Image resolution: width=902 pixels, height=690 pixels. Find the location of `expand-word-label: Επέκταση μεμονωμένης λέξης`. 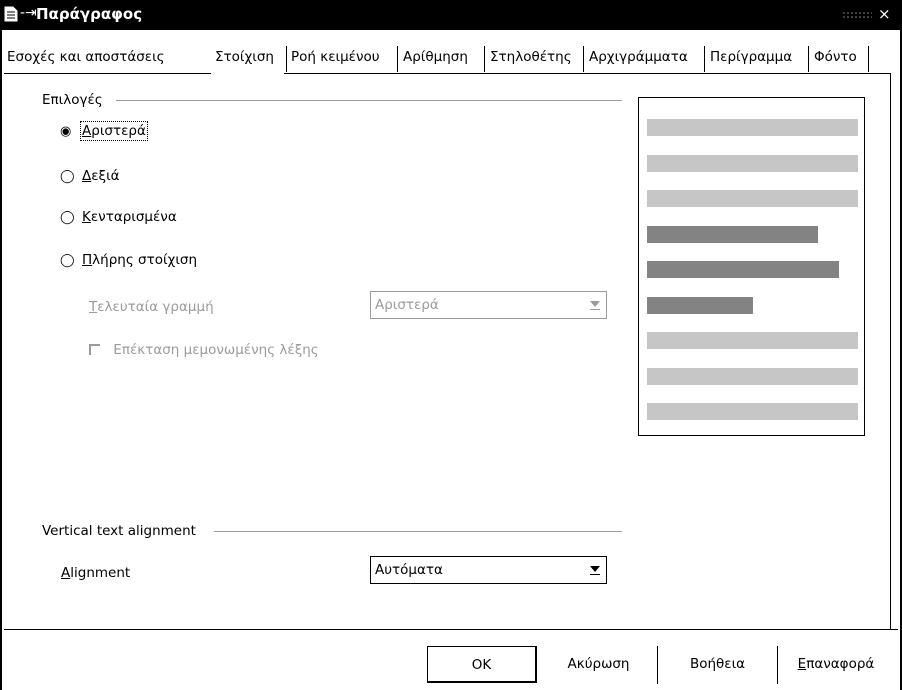

expand-word-label: Επέκταση μεμονωμένης λέξης is located at coordinates (216, 350).